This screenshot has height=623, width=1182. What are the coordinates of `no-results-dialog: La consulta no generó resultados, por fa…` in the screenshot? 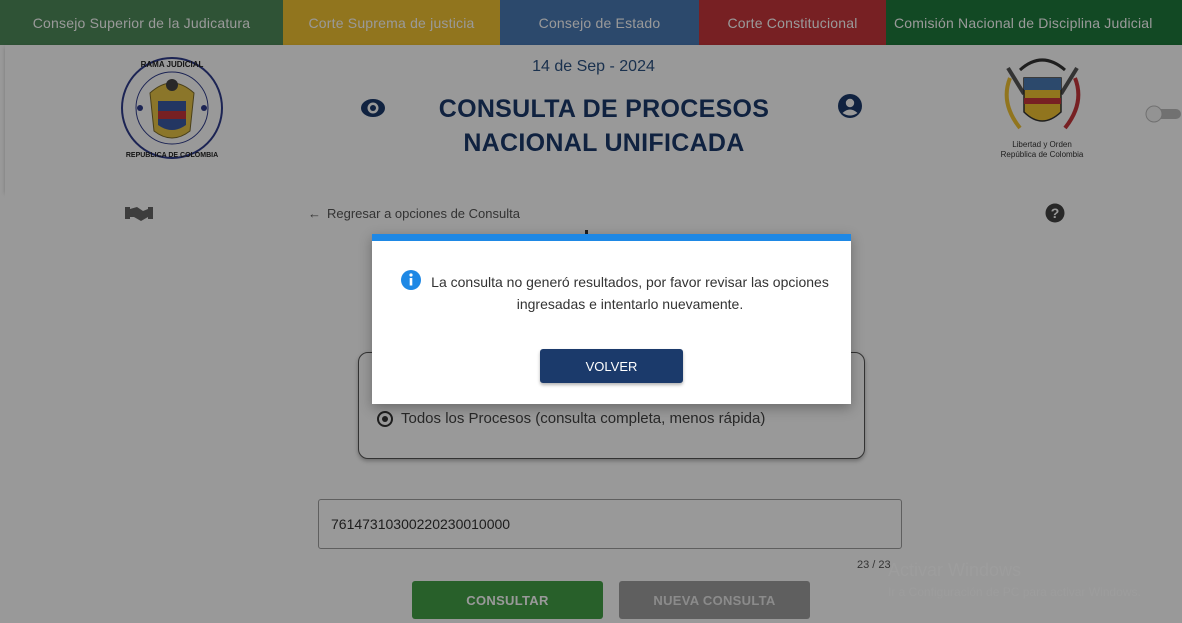 It's located at (611, 319).